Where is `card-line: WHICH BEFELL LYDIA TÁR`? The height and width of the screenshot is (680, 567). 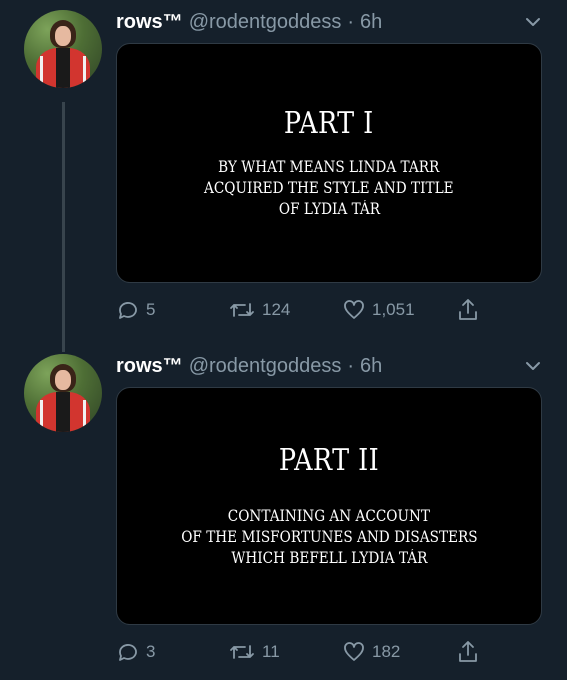 card-line: WHICH BEFELL LYDIA TÁR is located at coordinates (328, 558).